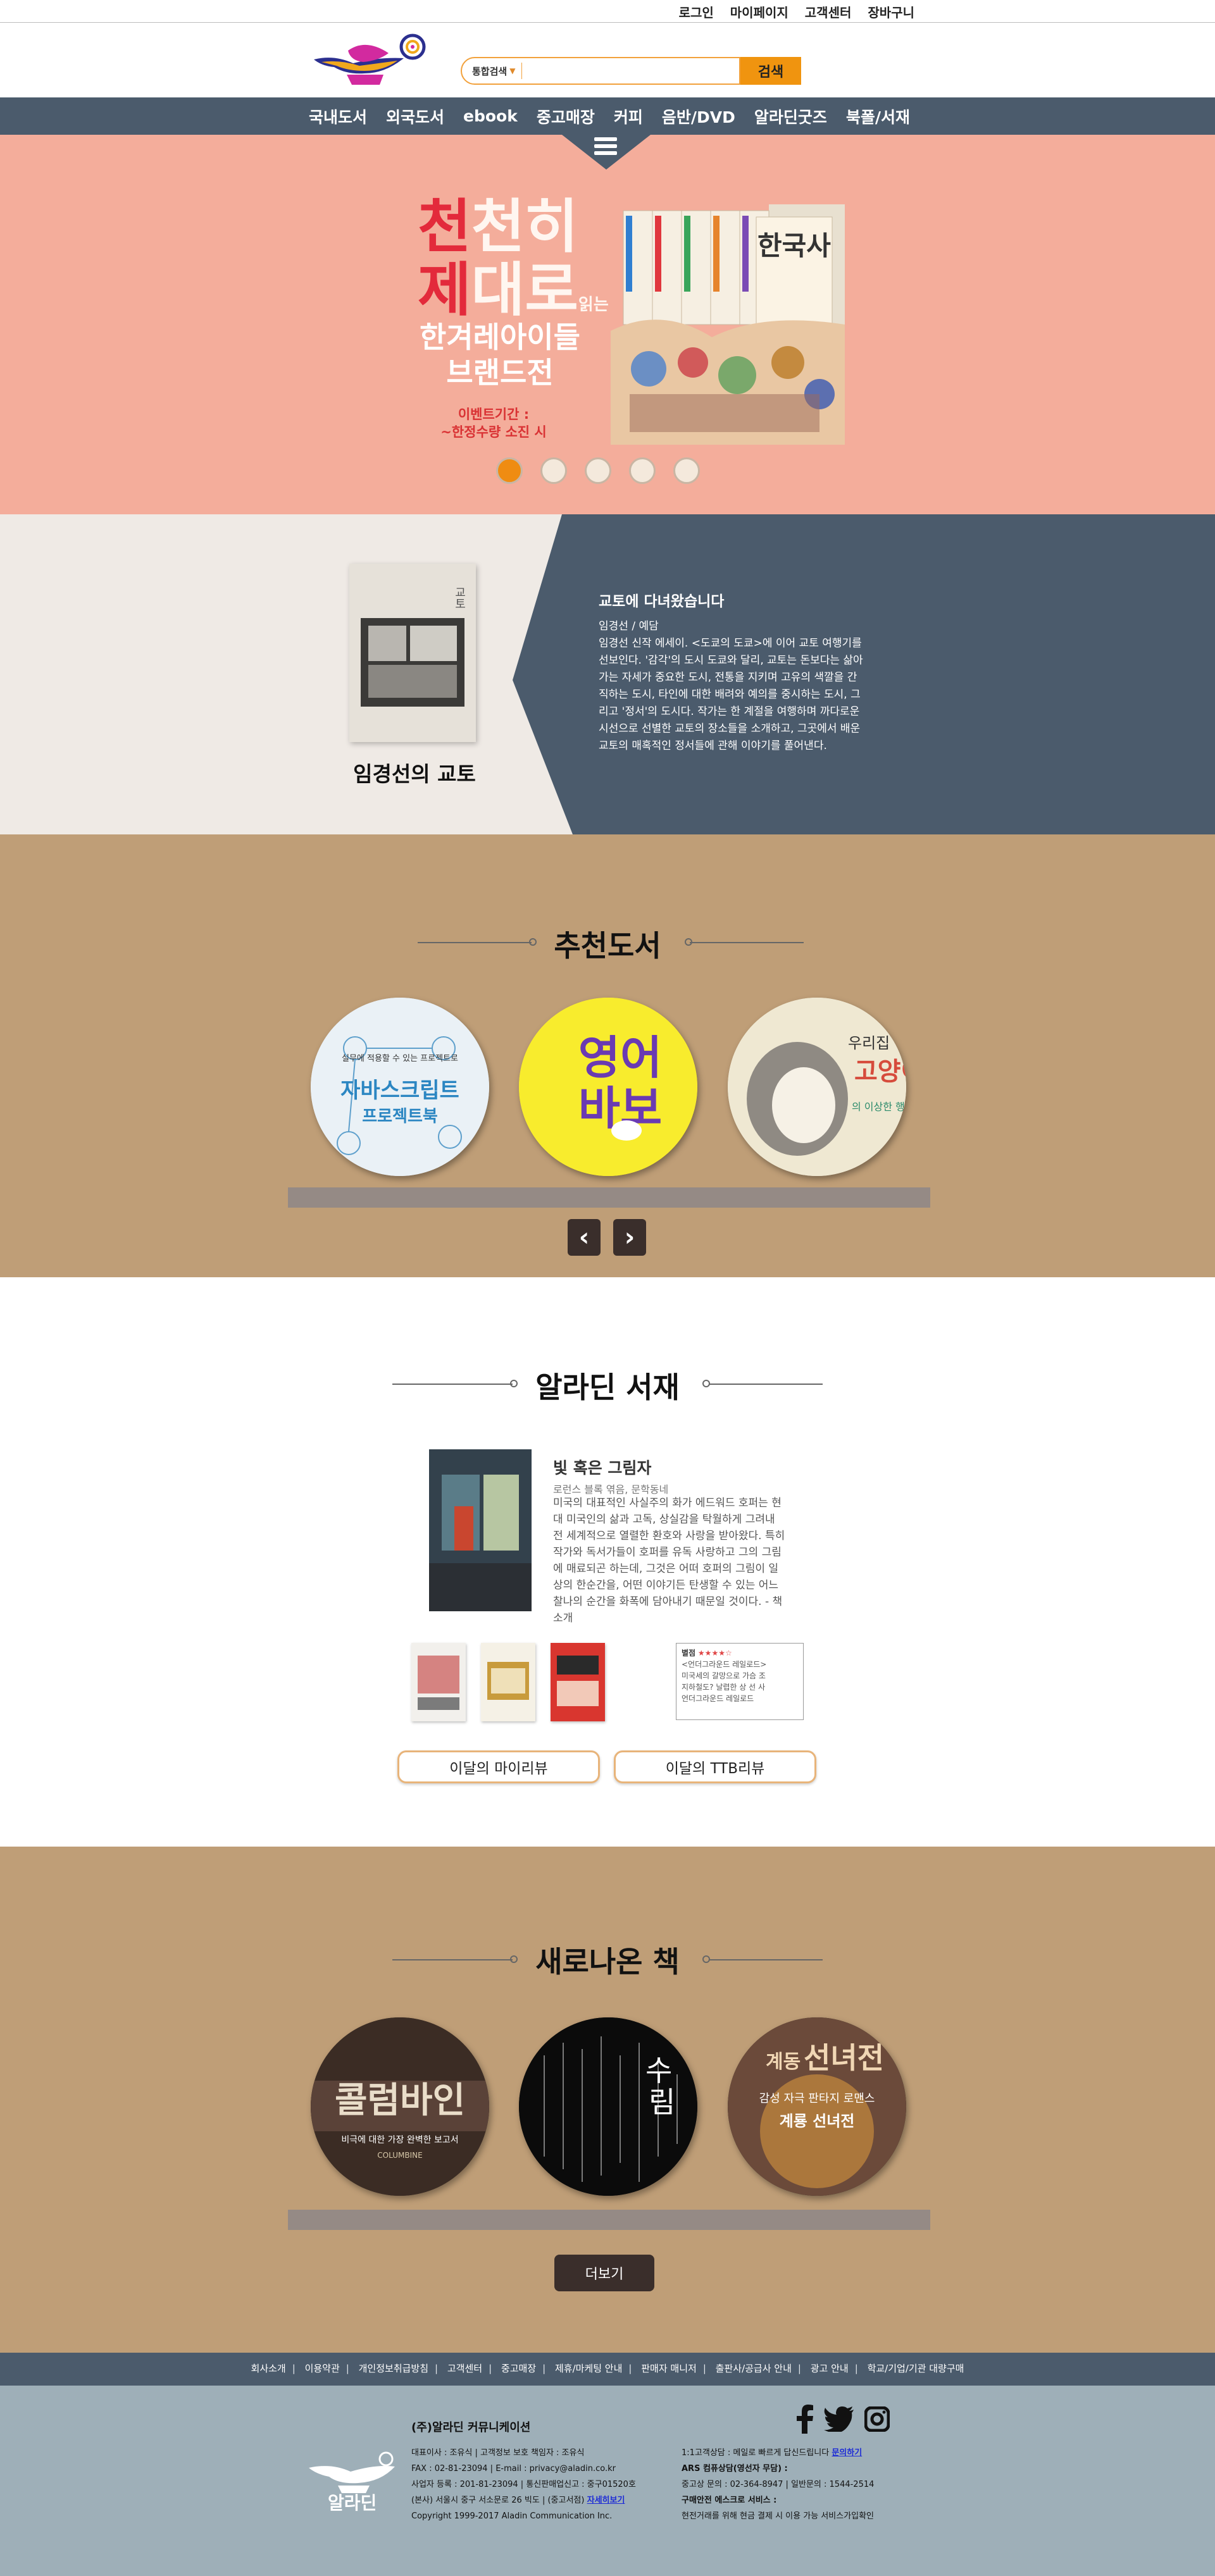 The width and height of the screenshot is (1215, 2576). Describe the element at coordinates (696, 12) in the screenshot. I see `login-link: 로그인` at that location.